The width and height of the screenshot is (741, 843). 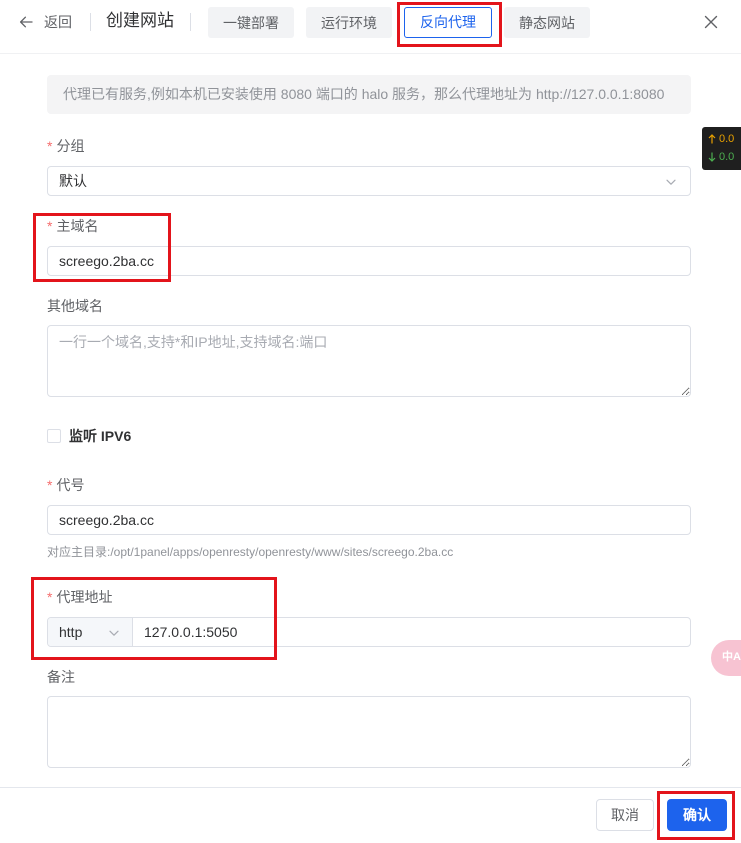 I want to click on network-speed-widget: 0.0 0.0, so click(x=721, y=148).